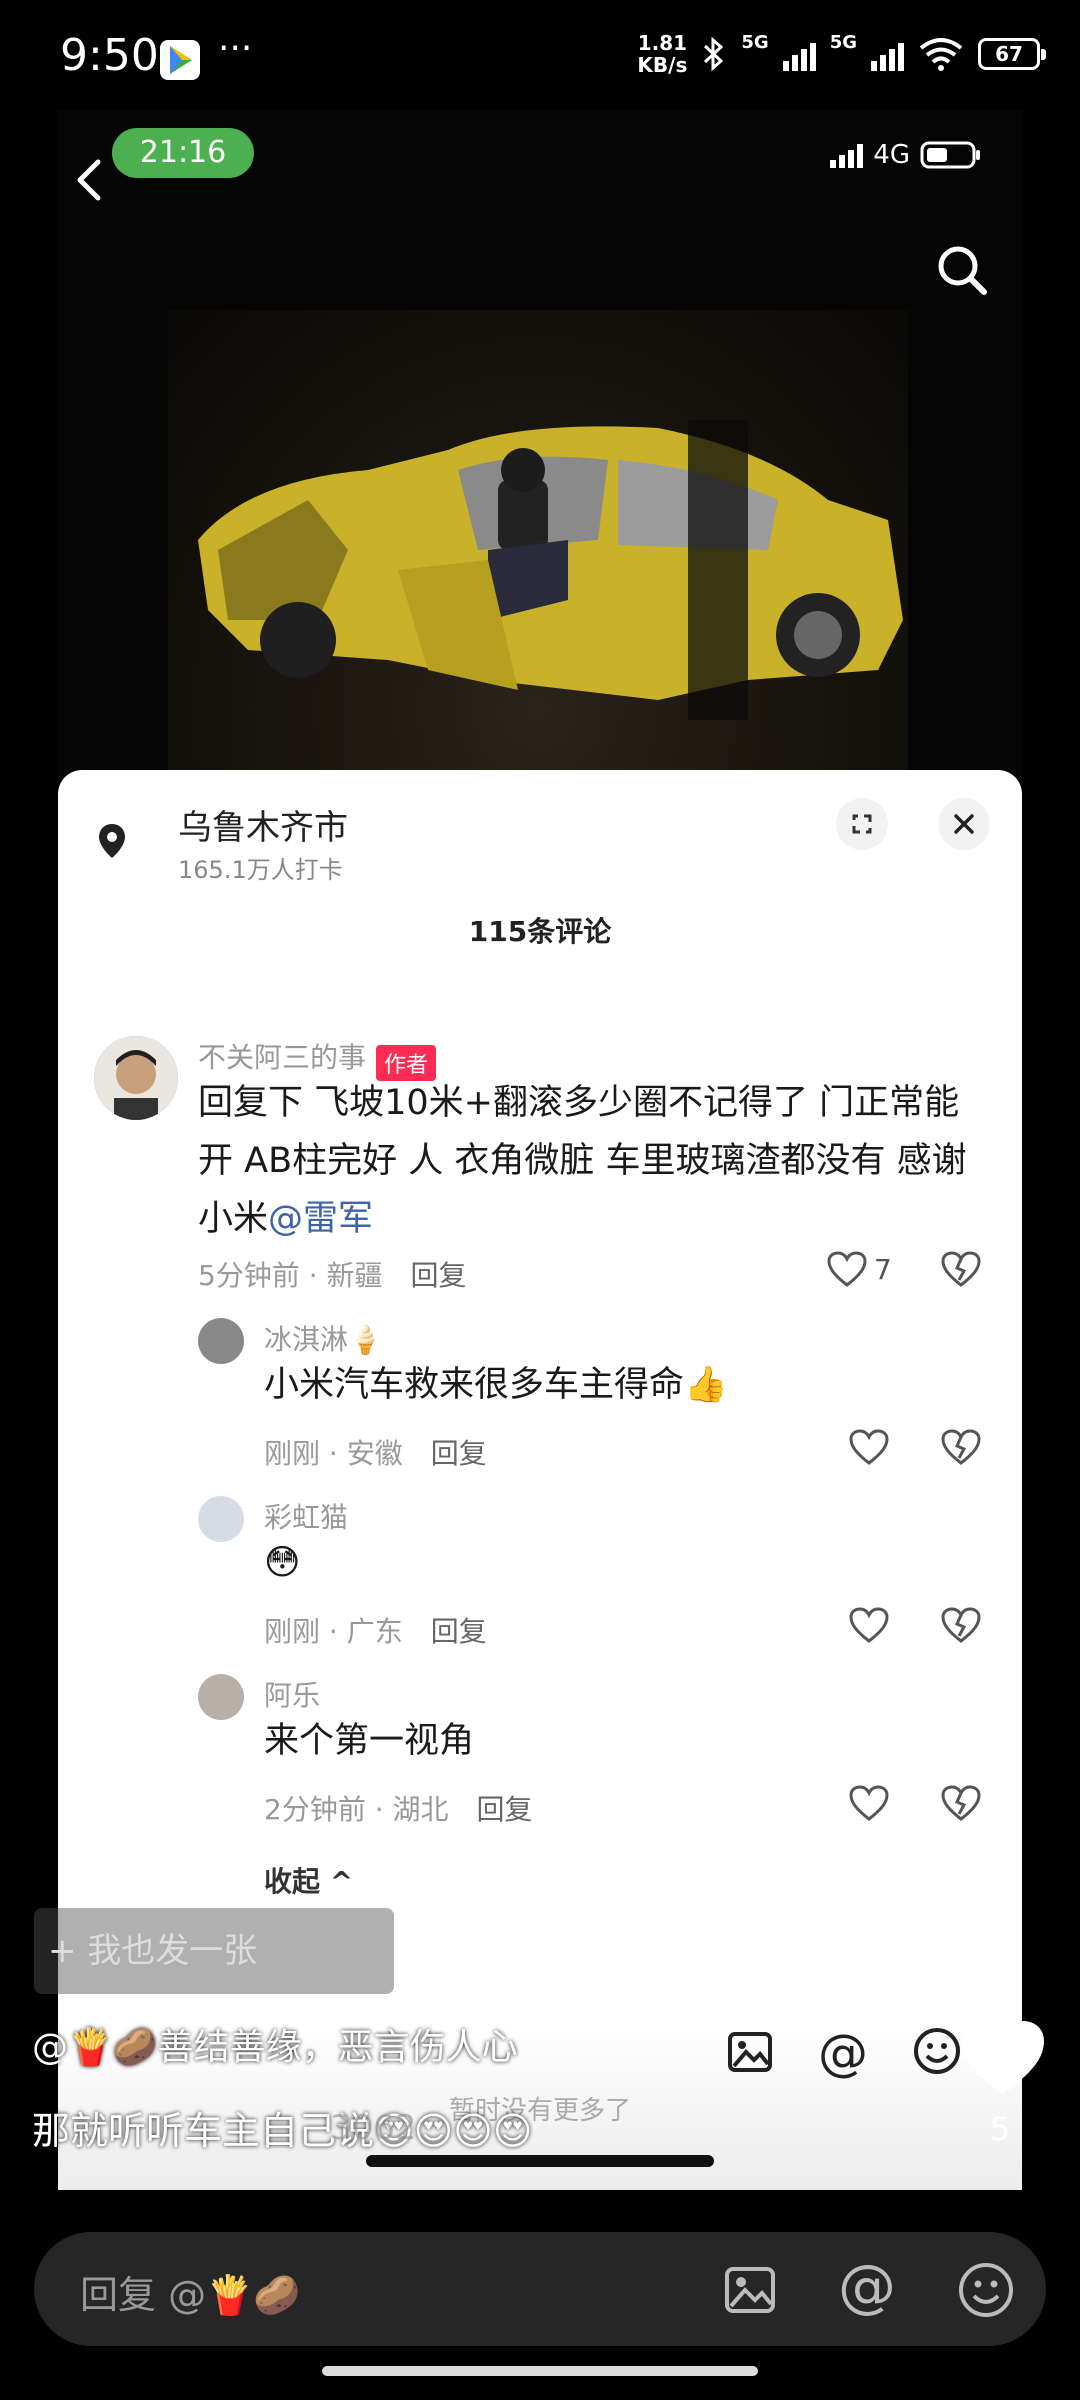  What do you see at coordinates (214, 1951) in the screenshot?
I see `share-photo-button: + 我也发一张` at bounding box center [214, 1951].